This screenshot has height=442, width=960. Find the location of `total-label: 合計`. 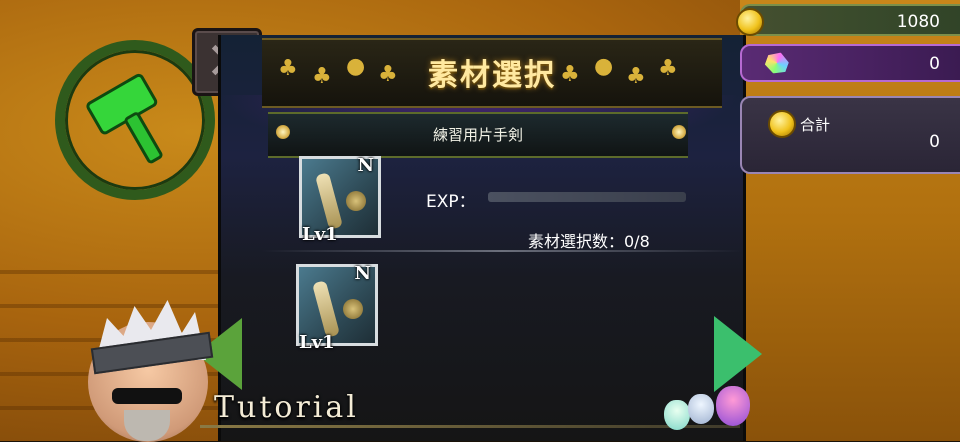

total-label: 合計 is located at coordinates (815, 125).